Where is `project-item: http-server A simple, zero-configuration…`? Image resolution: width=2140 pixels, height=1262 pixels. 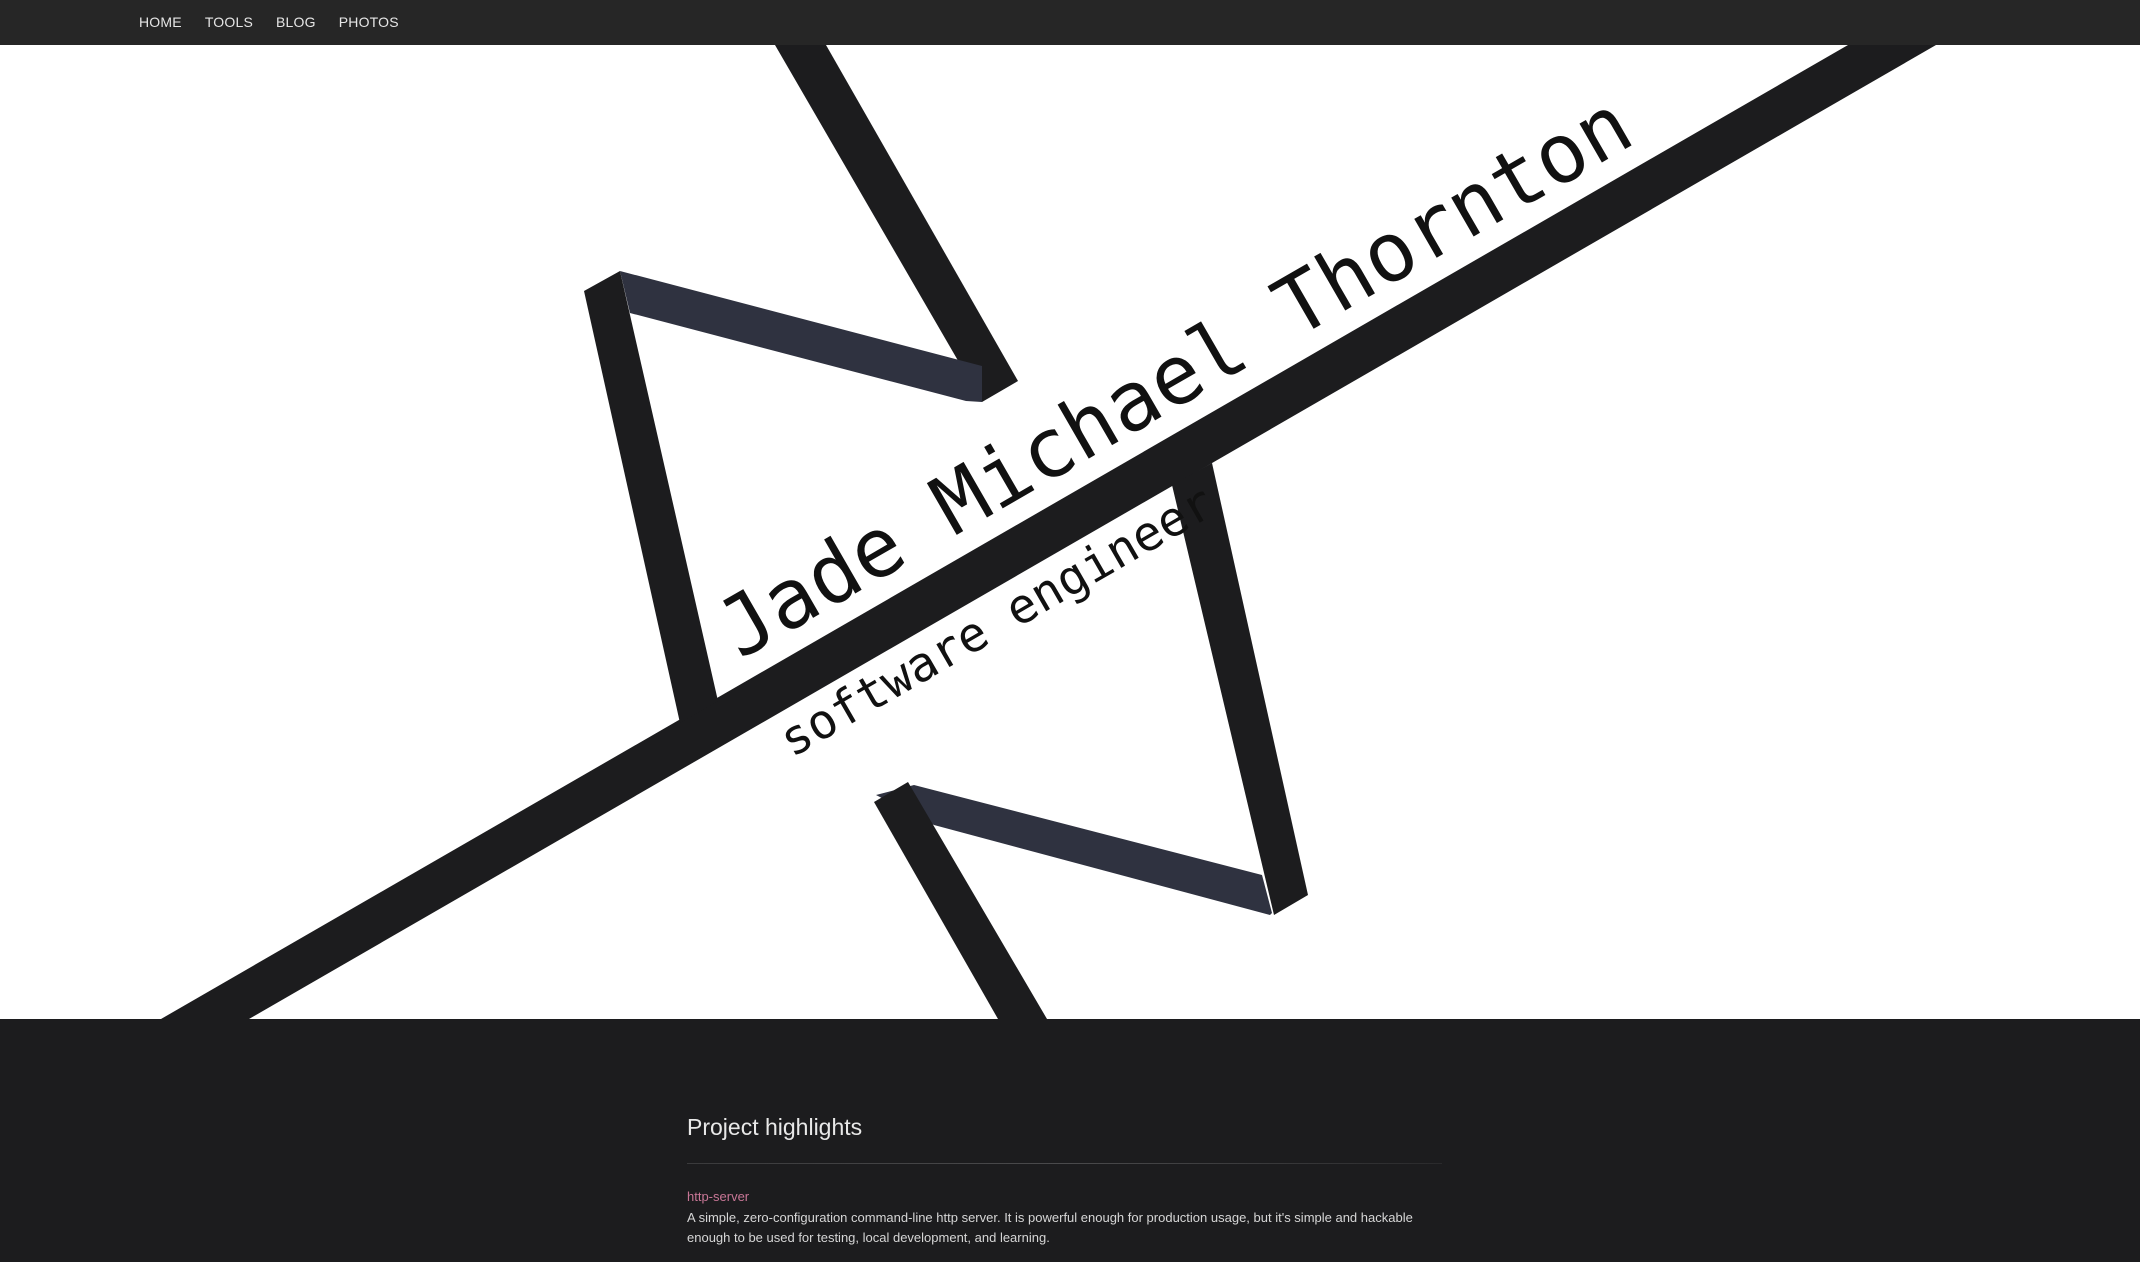 project-item: http-server A simple, zero-configuration… is located at coordinates (1067, 1218).